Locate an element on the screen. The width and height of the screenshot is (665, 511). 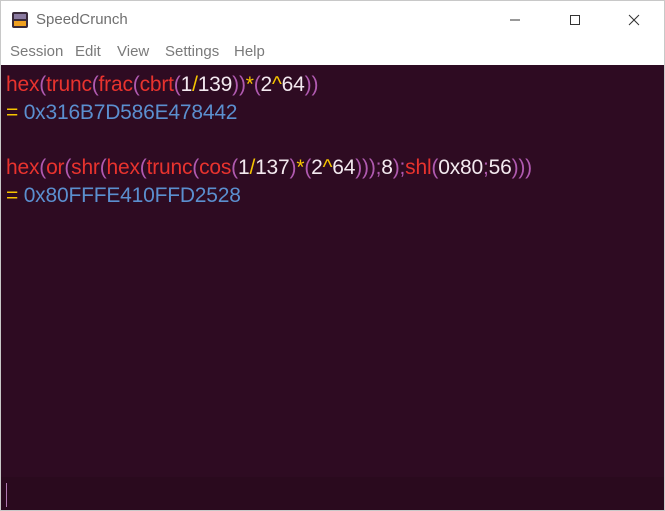
window-title: SpeedCrunch is located at coordinates (82, 19).